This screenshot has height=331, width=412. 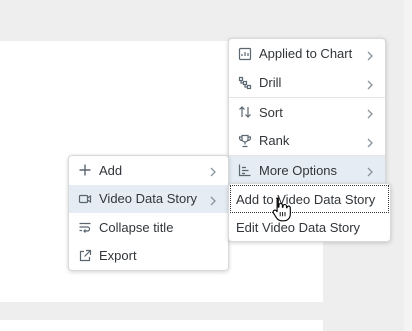 I want to click on menu-item-more-options: More Options, so click(x=307, y=169).